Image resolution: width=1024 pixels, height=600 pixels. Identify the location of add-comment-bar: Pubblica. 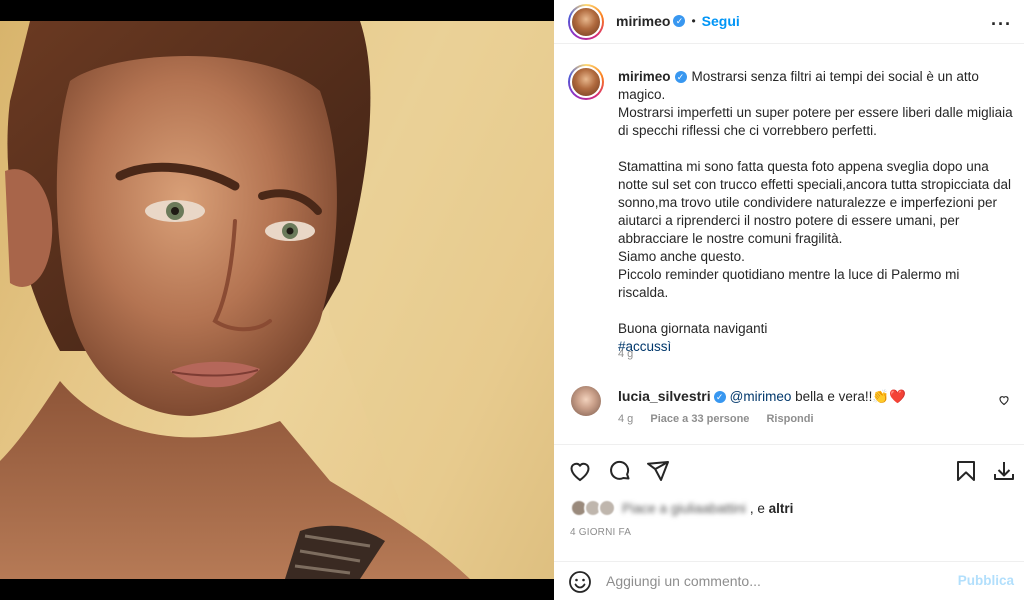
(789, 580).